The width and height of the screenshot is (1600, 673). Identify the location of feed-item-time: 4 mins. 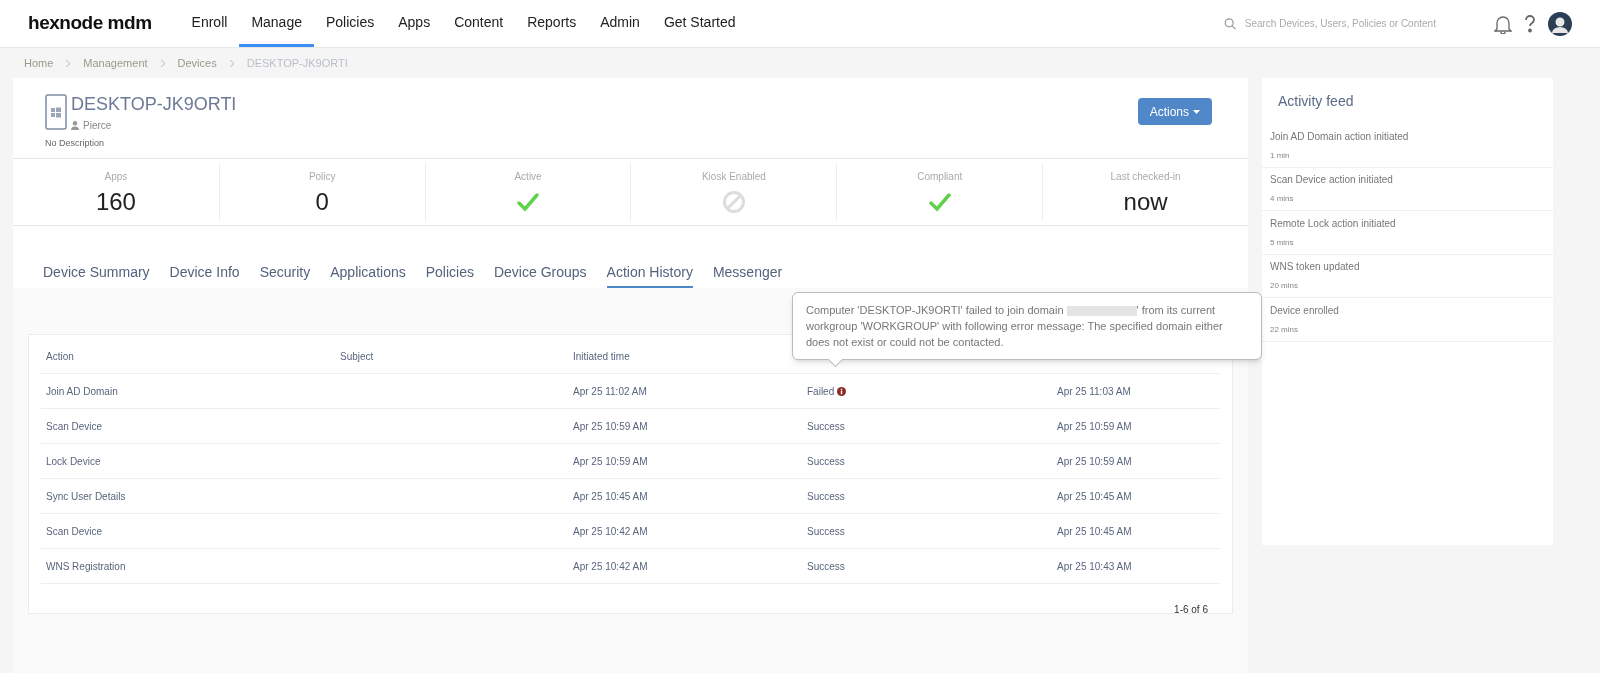
(1282, 199).